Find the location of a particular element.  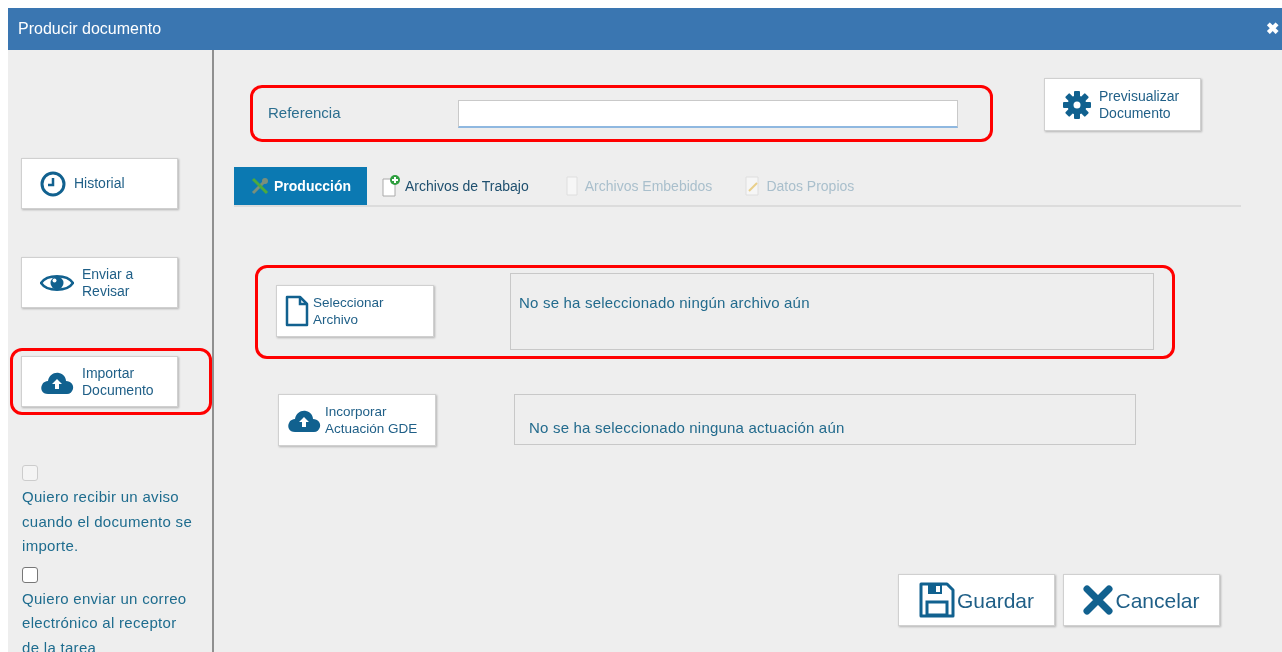

tab: Producción is located at coordinates (300, 186).